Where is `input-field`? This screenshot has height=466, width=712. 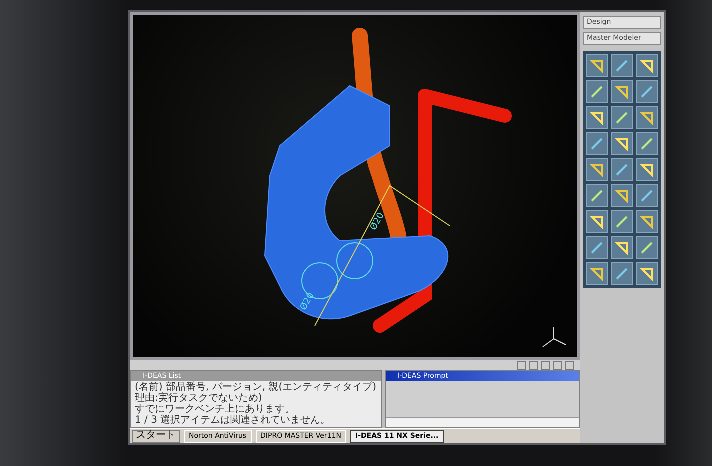 input-field is located at coordinates (482, 422).